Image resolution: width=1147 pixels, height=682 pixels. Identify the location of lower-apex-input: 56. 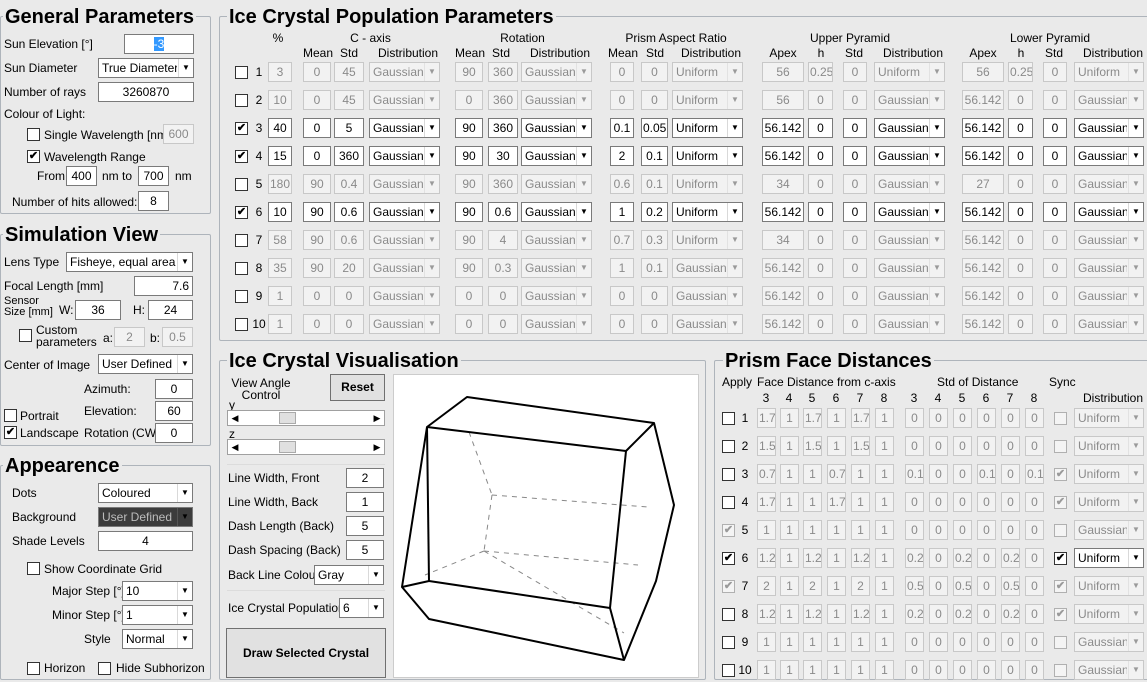
(983, 72).